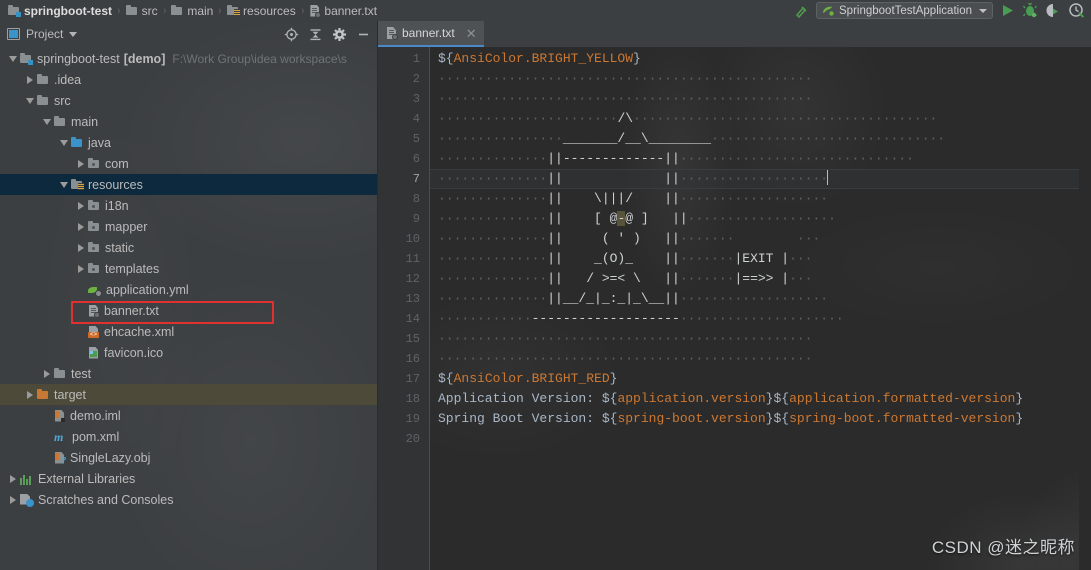 The image size is (1091, 570). Describe the element at coordinates (1030, 10) in the screenshot. I see `debug-button` at that location.